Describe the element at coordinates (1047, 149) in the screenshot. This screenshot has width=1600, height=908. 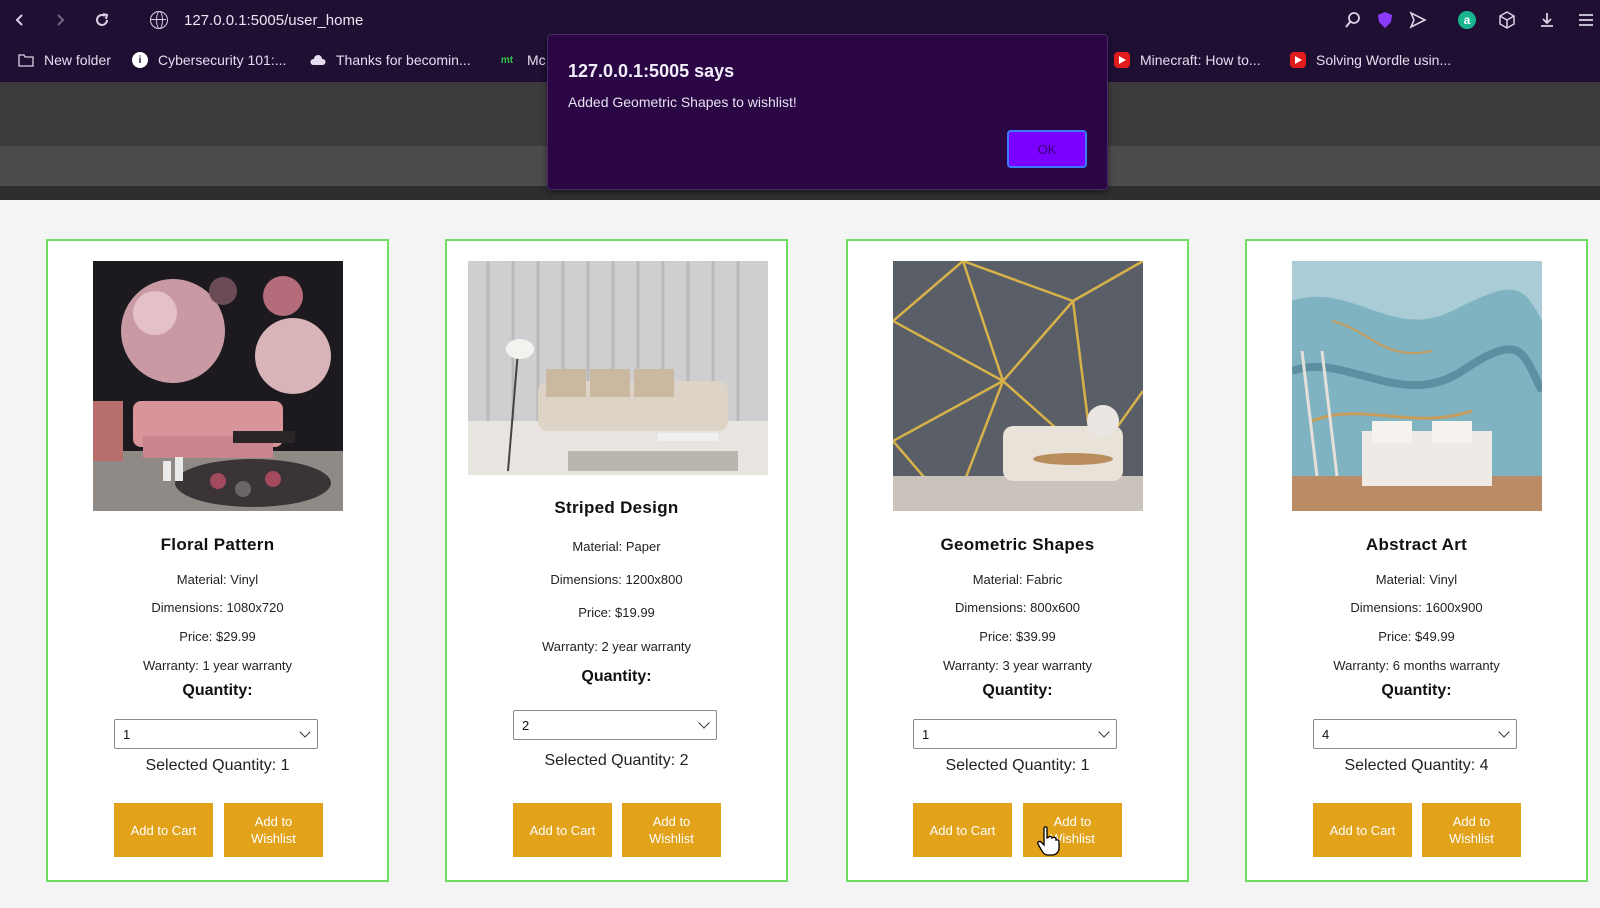
I see `ok-button: OK` at that location.